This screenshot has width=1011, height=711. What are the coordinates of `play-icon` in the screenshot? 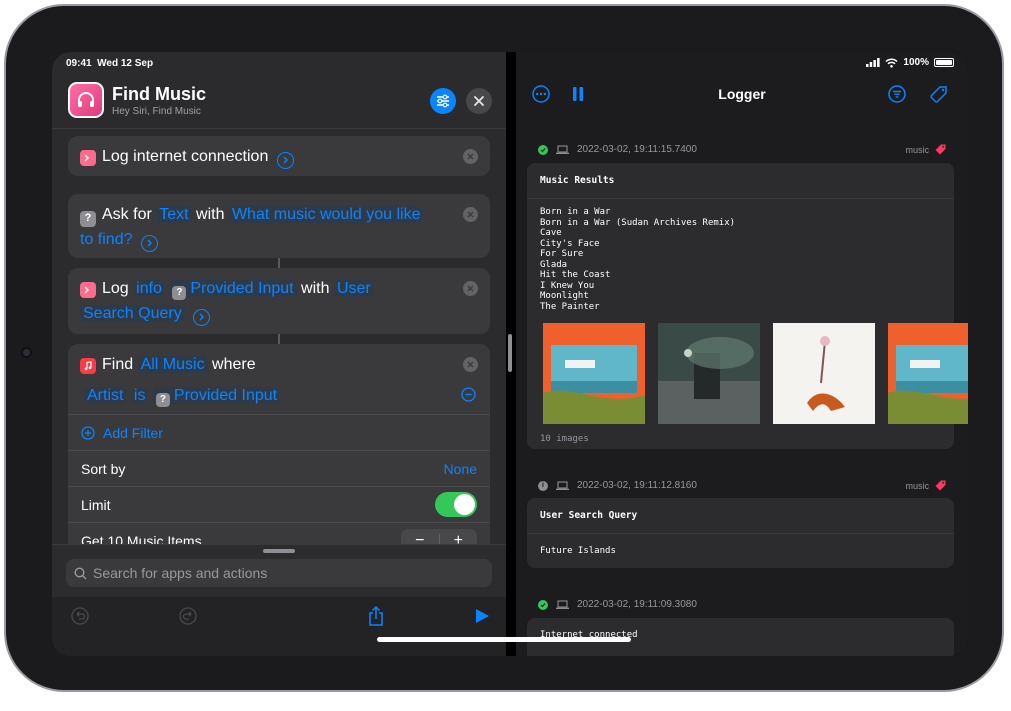 It's located at (482, 616).